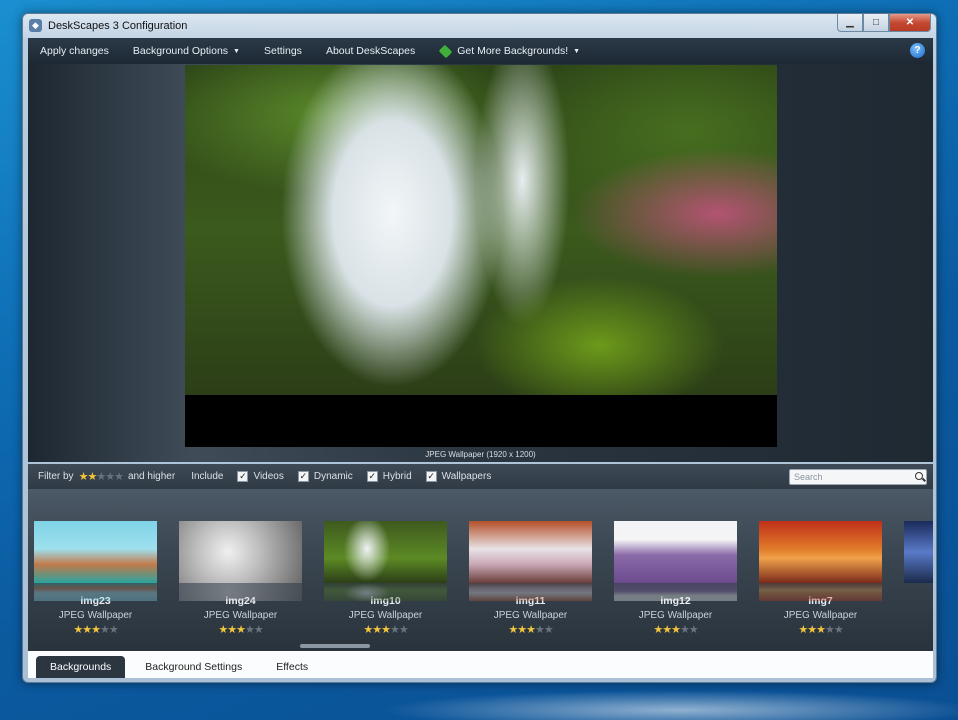 Image resolution: width=958 pixels, height=720 pixels. I want to click on apply-changes-button: Apply changes, so click(74, 51).